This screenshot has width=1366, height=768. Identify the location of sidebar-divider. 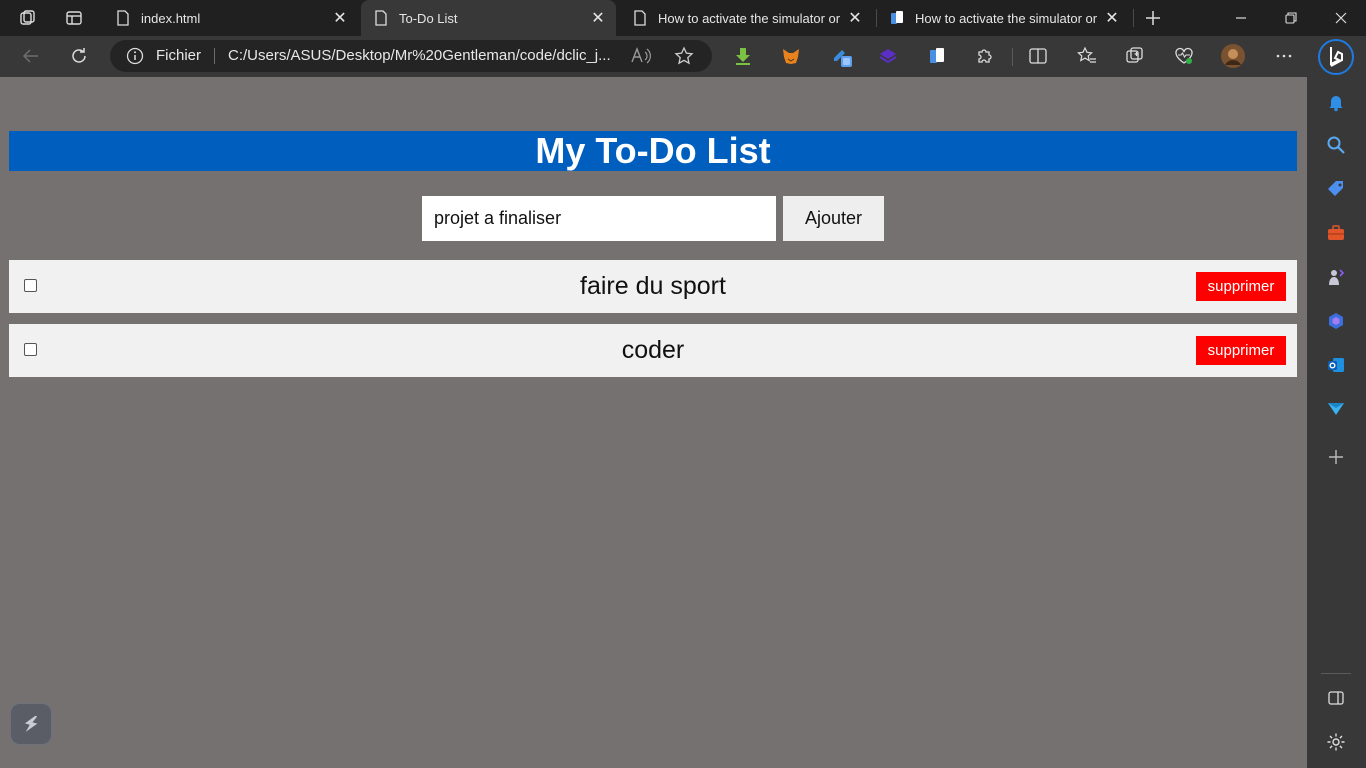
(1336, 673).